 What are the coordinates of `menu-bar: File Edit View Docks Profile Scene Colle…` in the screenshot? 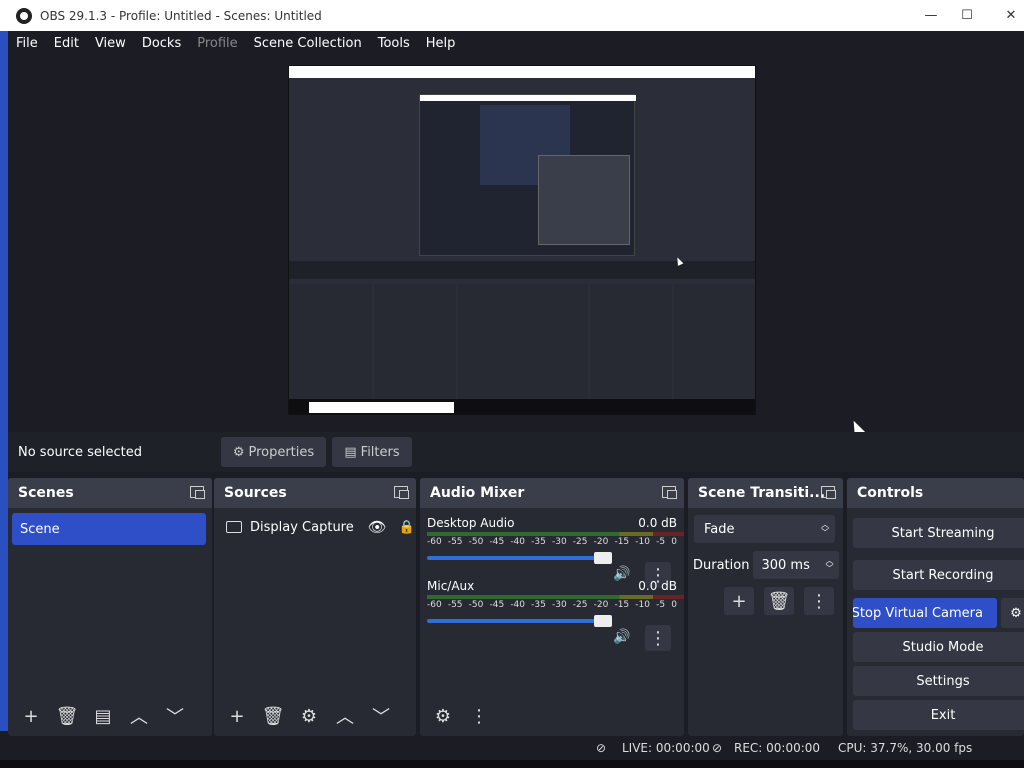 It's located at (516, 43).